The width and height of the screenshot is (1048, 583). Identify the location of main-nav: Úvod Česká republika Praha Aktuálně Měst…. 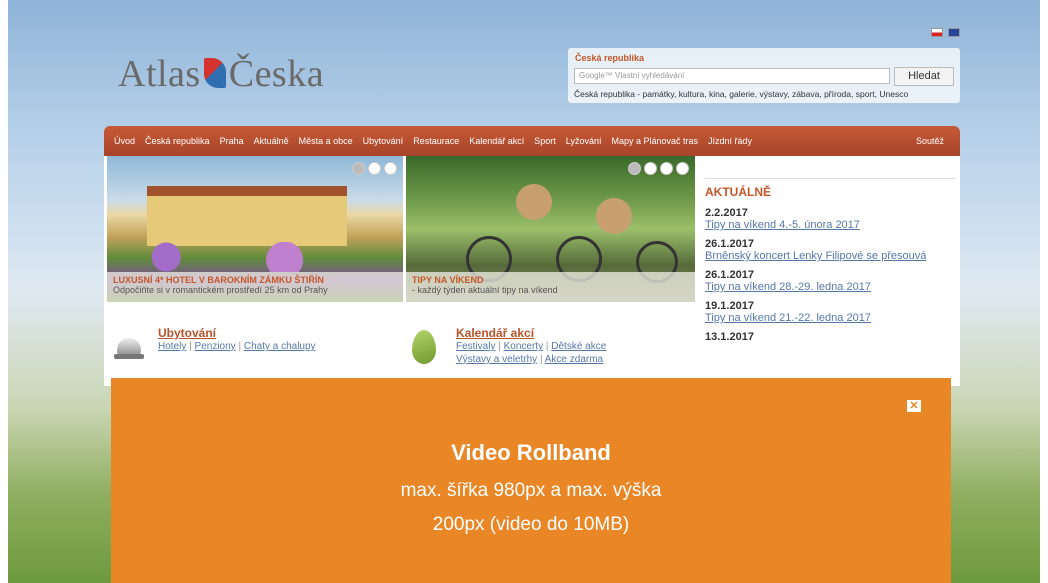
(532, 141).